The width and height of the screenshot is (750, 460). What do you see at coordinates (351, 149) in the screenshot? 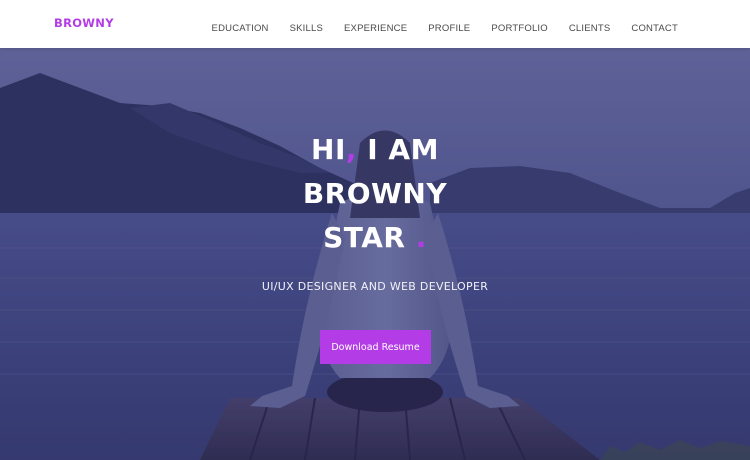
I see `hero-comma: ,` at bounding box center [351, 149].